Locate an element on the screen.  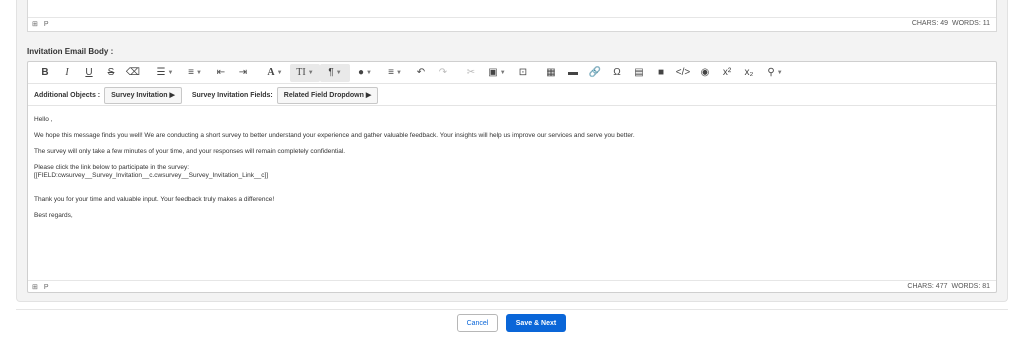
eraser-icon: ⌫ is located at coordinates (133, 73).